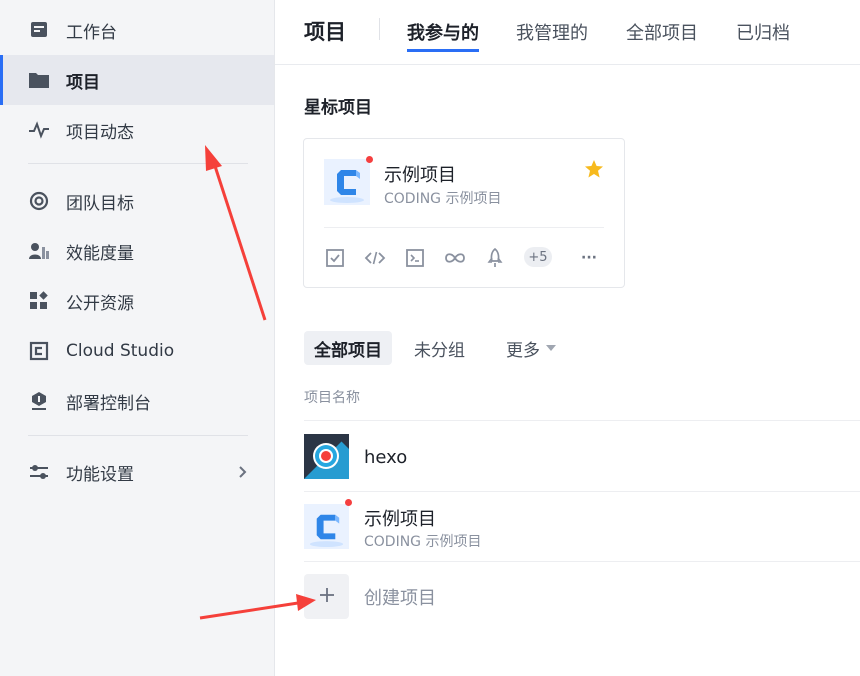 This screenshot has height=676, width=860. I want to click on sidebar-item-project-activity: 项目动态, so click(137, 130).